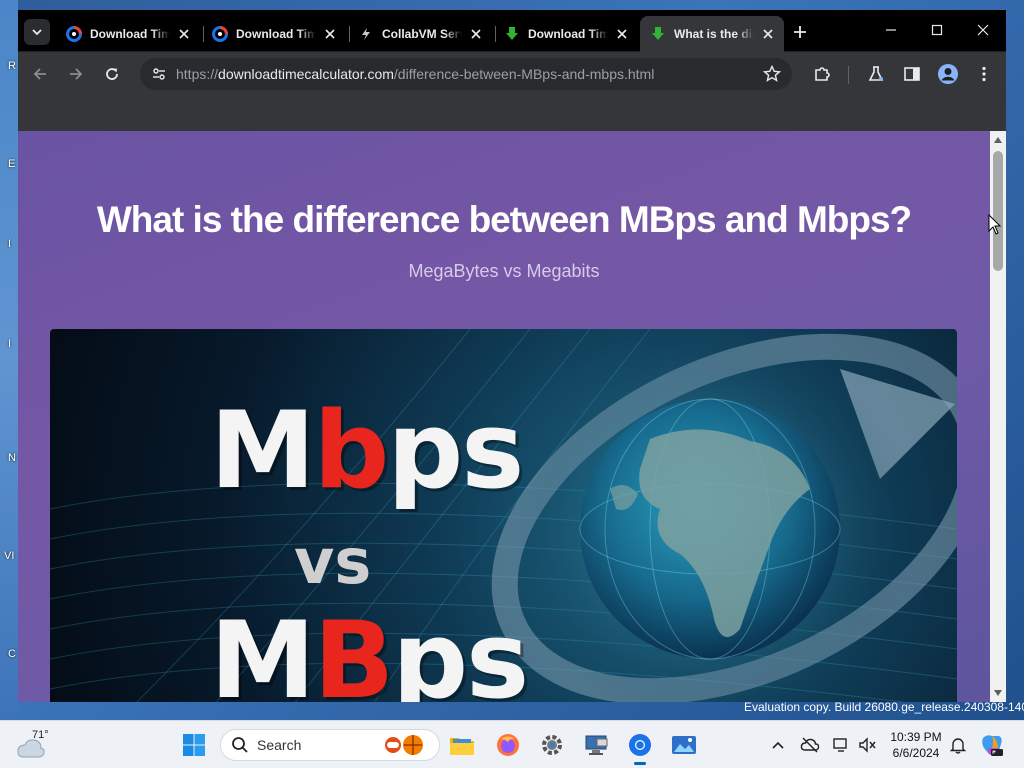  What do you see at coordinates (40, 735) in the screenshot?
I see `weather-temperature: 71°` at bounding box center [40, 735].